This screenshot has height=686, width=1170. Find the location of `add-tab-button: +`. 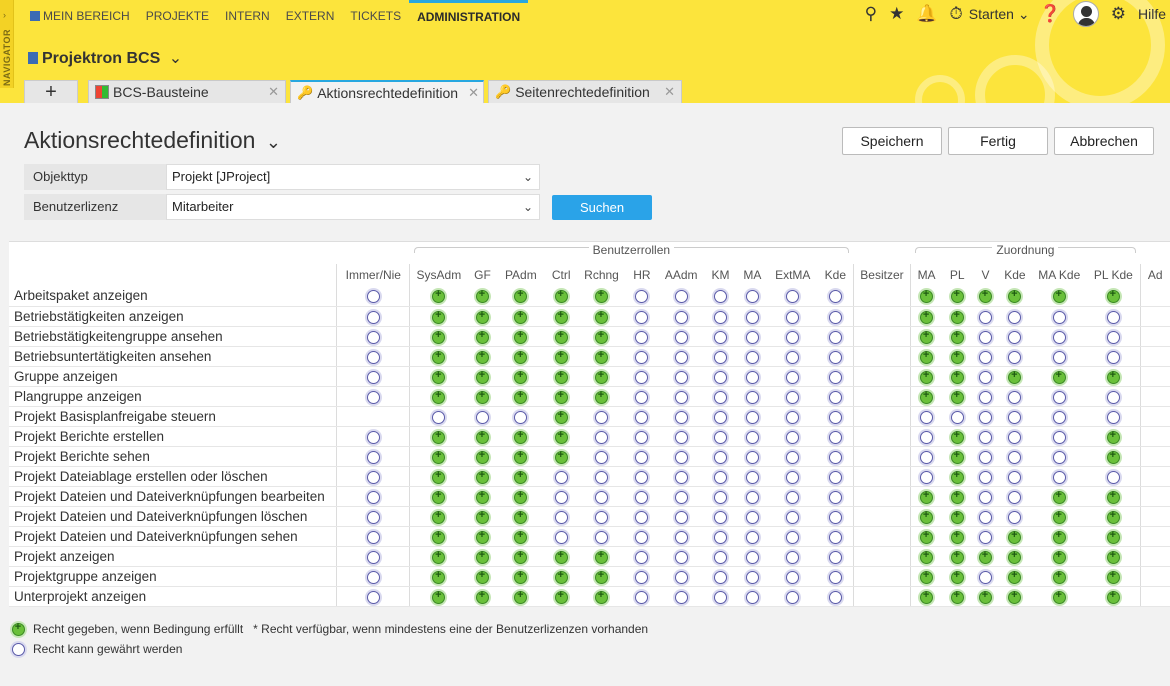

add-tab-button: + is located at coordinates (51, 91).